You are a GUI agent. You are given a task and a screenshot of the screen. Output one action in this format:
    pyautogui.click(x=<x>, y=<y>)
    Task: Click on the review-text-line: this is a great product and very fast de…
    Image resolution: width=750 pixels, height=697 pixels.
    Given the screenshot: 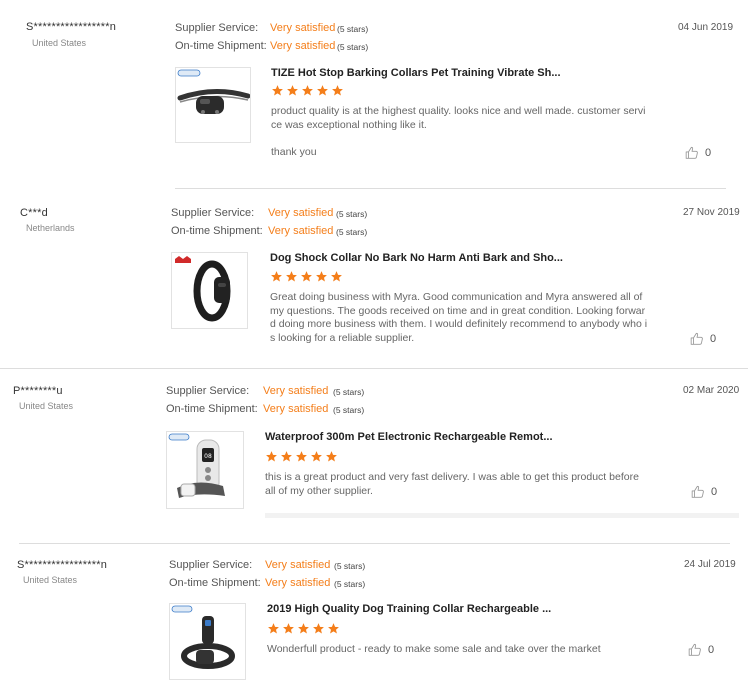 What is the action you would take?
    pyautogui.click(x=452, y=477)
    